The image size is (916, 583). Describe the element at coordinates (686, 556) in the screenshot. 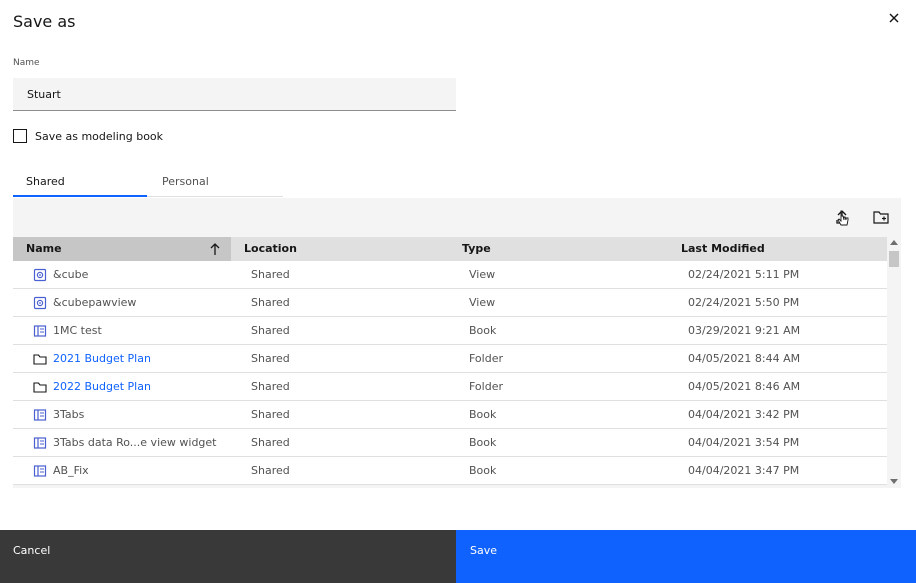

I see `save-button: Save` at that location.